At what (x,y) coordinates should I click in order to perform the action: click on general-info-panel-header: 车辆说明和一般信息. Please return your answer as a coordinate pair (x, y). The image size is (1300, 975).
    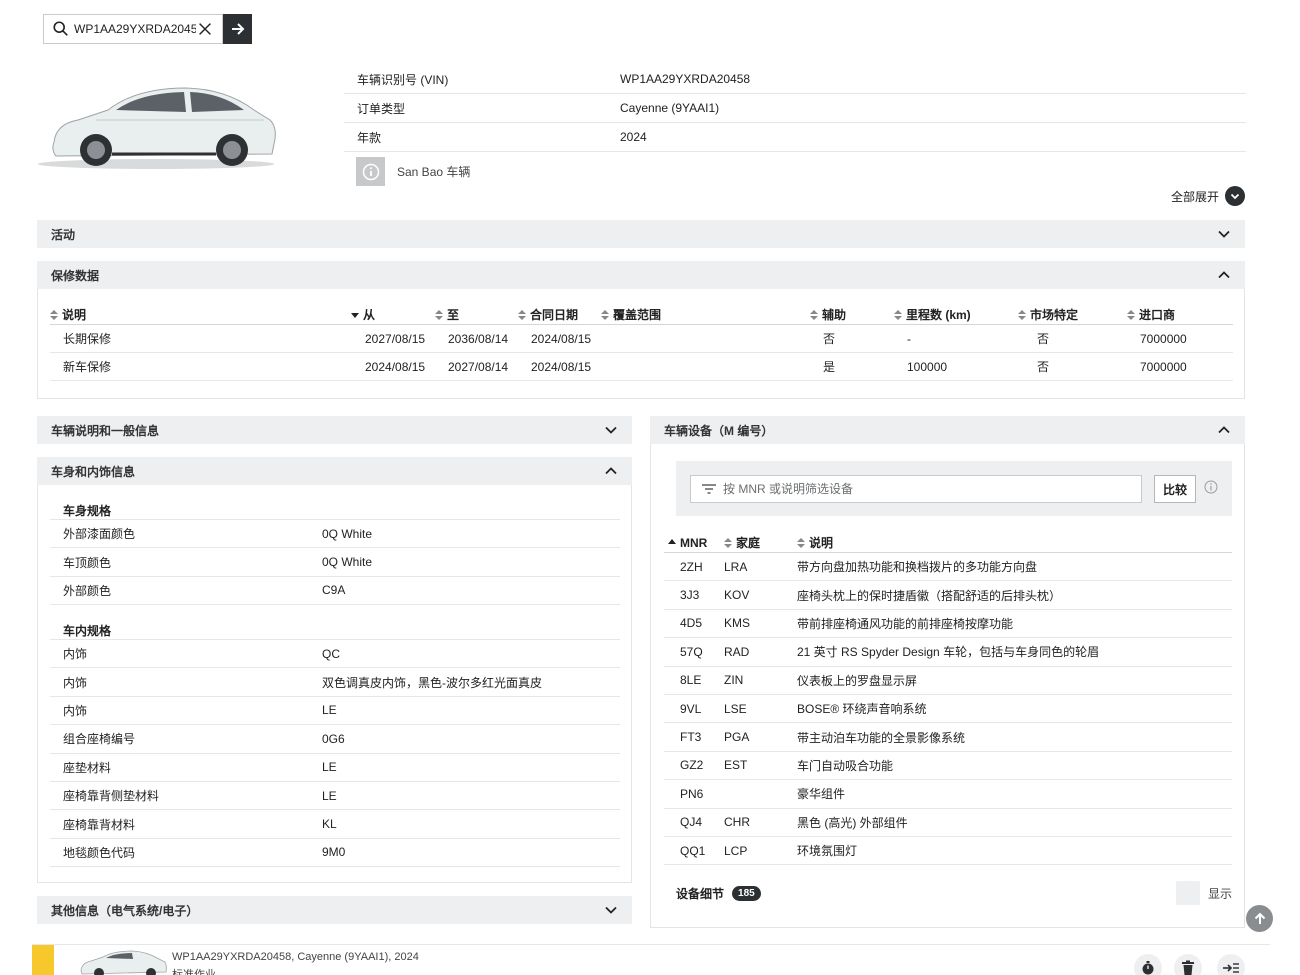
    Looking at the image, I should click on (334, 430).